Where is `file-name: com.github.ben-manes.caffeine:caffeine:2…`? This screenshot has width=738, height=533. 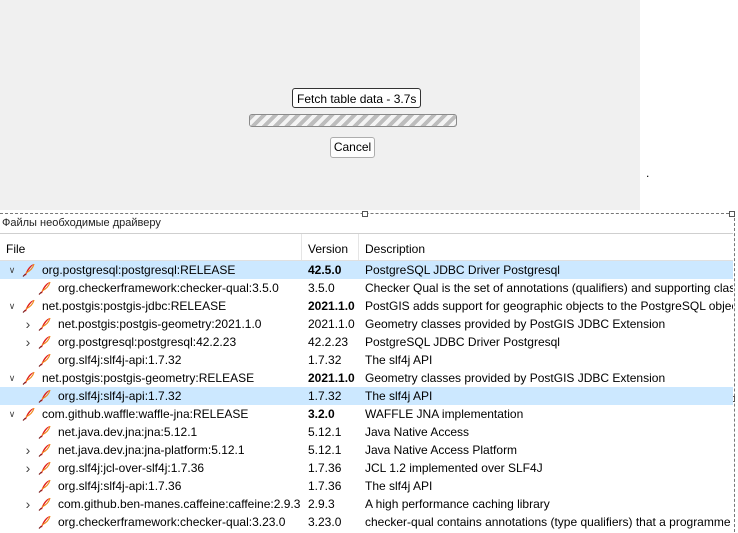 file-name: com.github.ben-manes.caffeine:caffeine:2… is located at coordinates (179, 504).